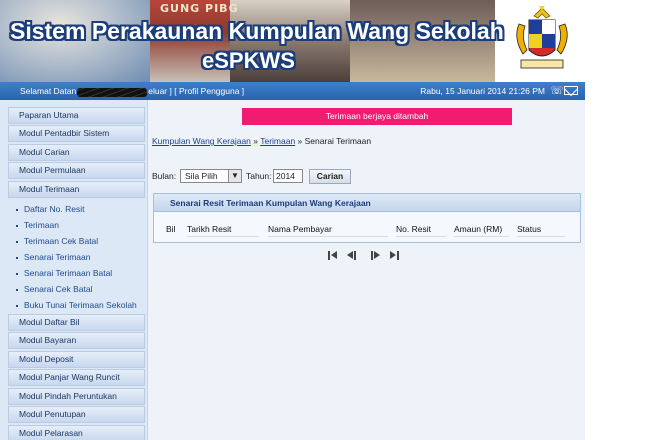 The width and height of the screenshot is (650, 440). I want to click on sidebar-sub-senarai-cek-batal: Senarai Cek Batal, so click(54, 289).